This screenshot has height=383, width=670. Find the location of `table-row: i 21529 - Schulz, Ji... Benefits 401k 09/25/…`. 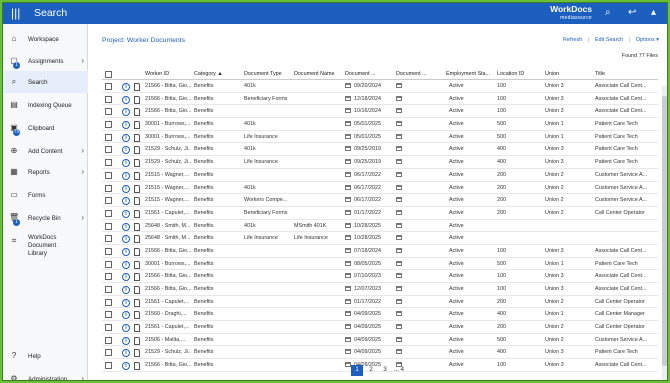

table-row: i 21529 - Schulz, Ji... Benefits 401k 09/25/… is located at coordinates (380, 150).